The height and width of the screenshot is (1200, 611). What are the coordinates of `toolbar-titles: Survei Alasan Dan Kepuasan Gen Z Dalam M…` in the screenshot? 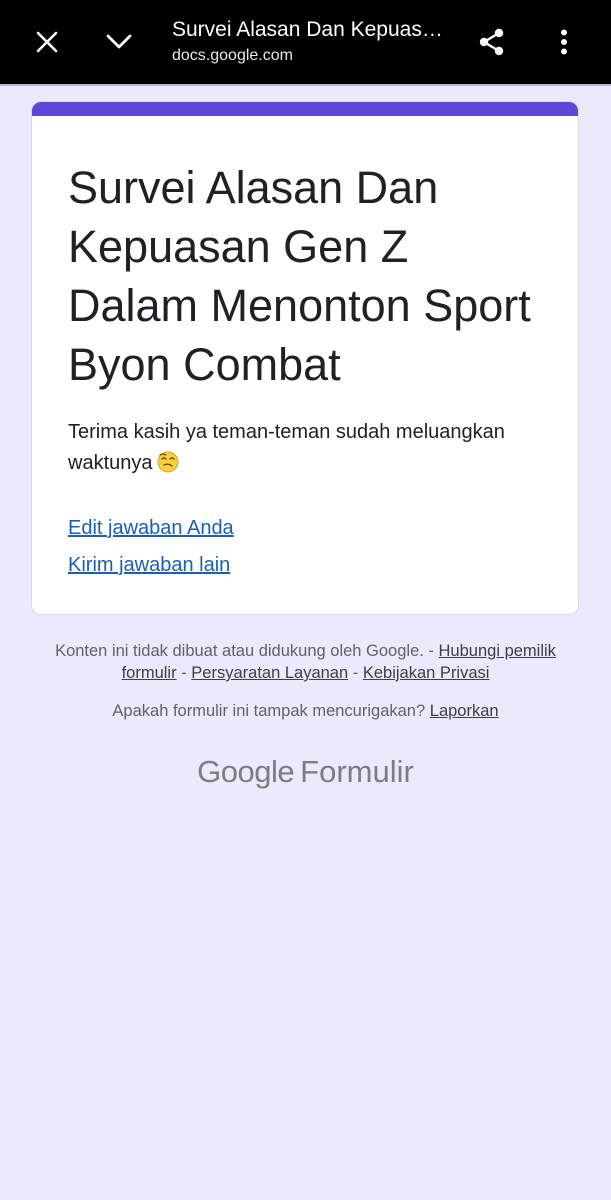 It's located at (312, 41).